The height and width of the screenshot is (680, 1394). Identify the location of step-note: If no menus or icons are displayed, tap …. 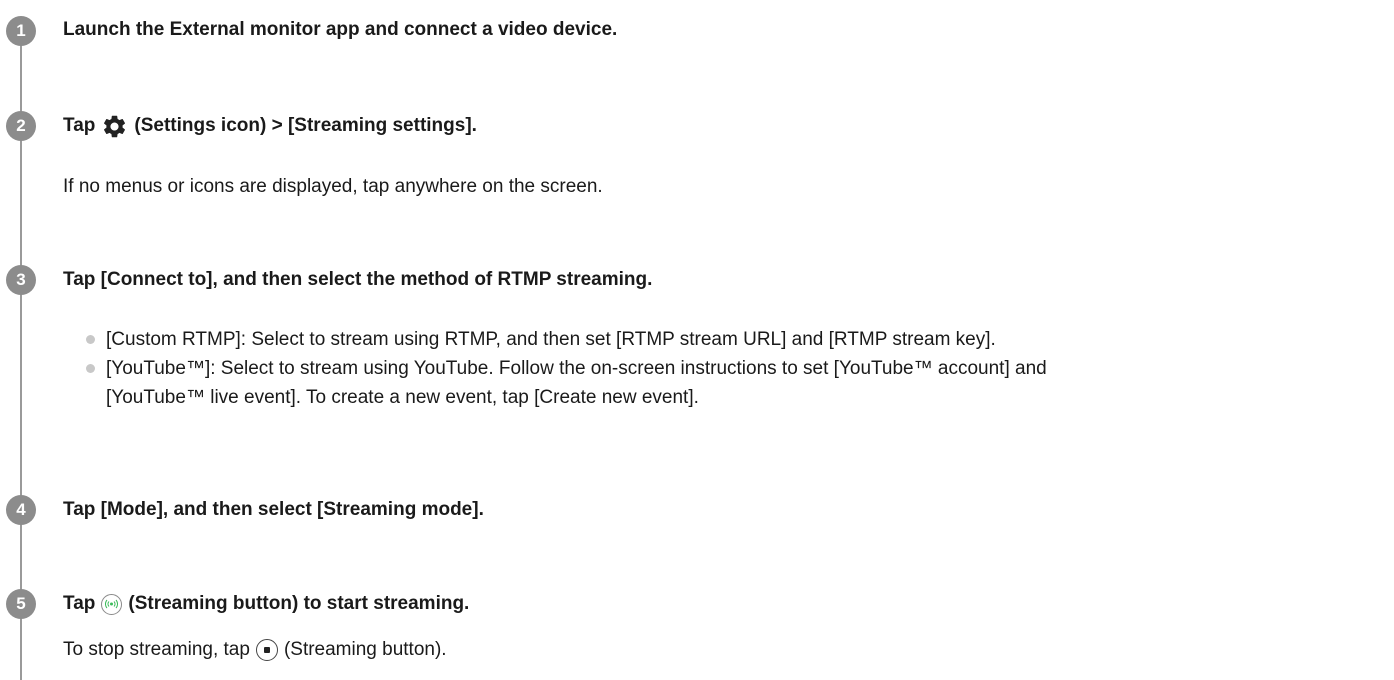
(333, 186).